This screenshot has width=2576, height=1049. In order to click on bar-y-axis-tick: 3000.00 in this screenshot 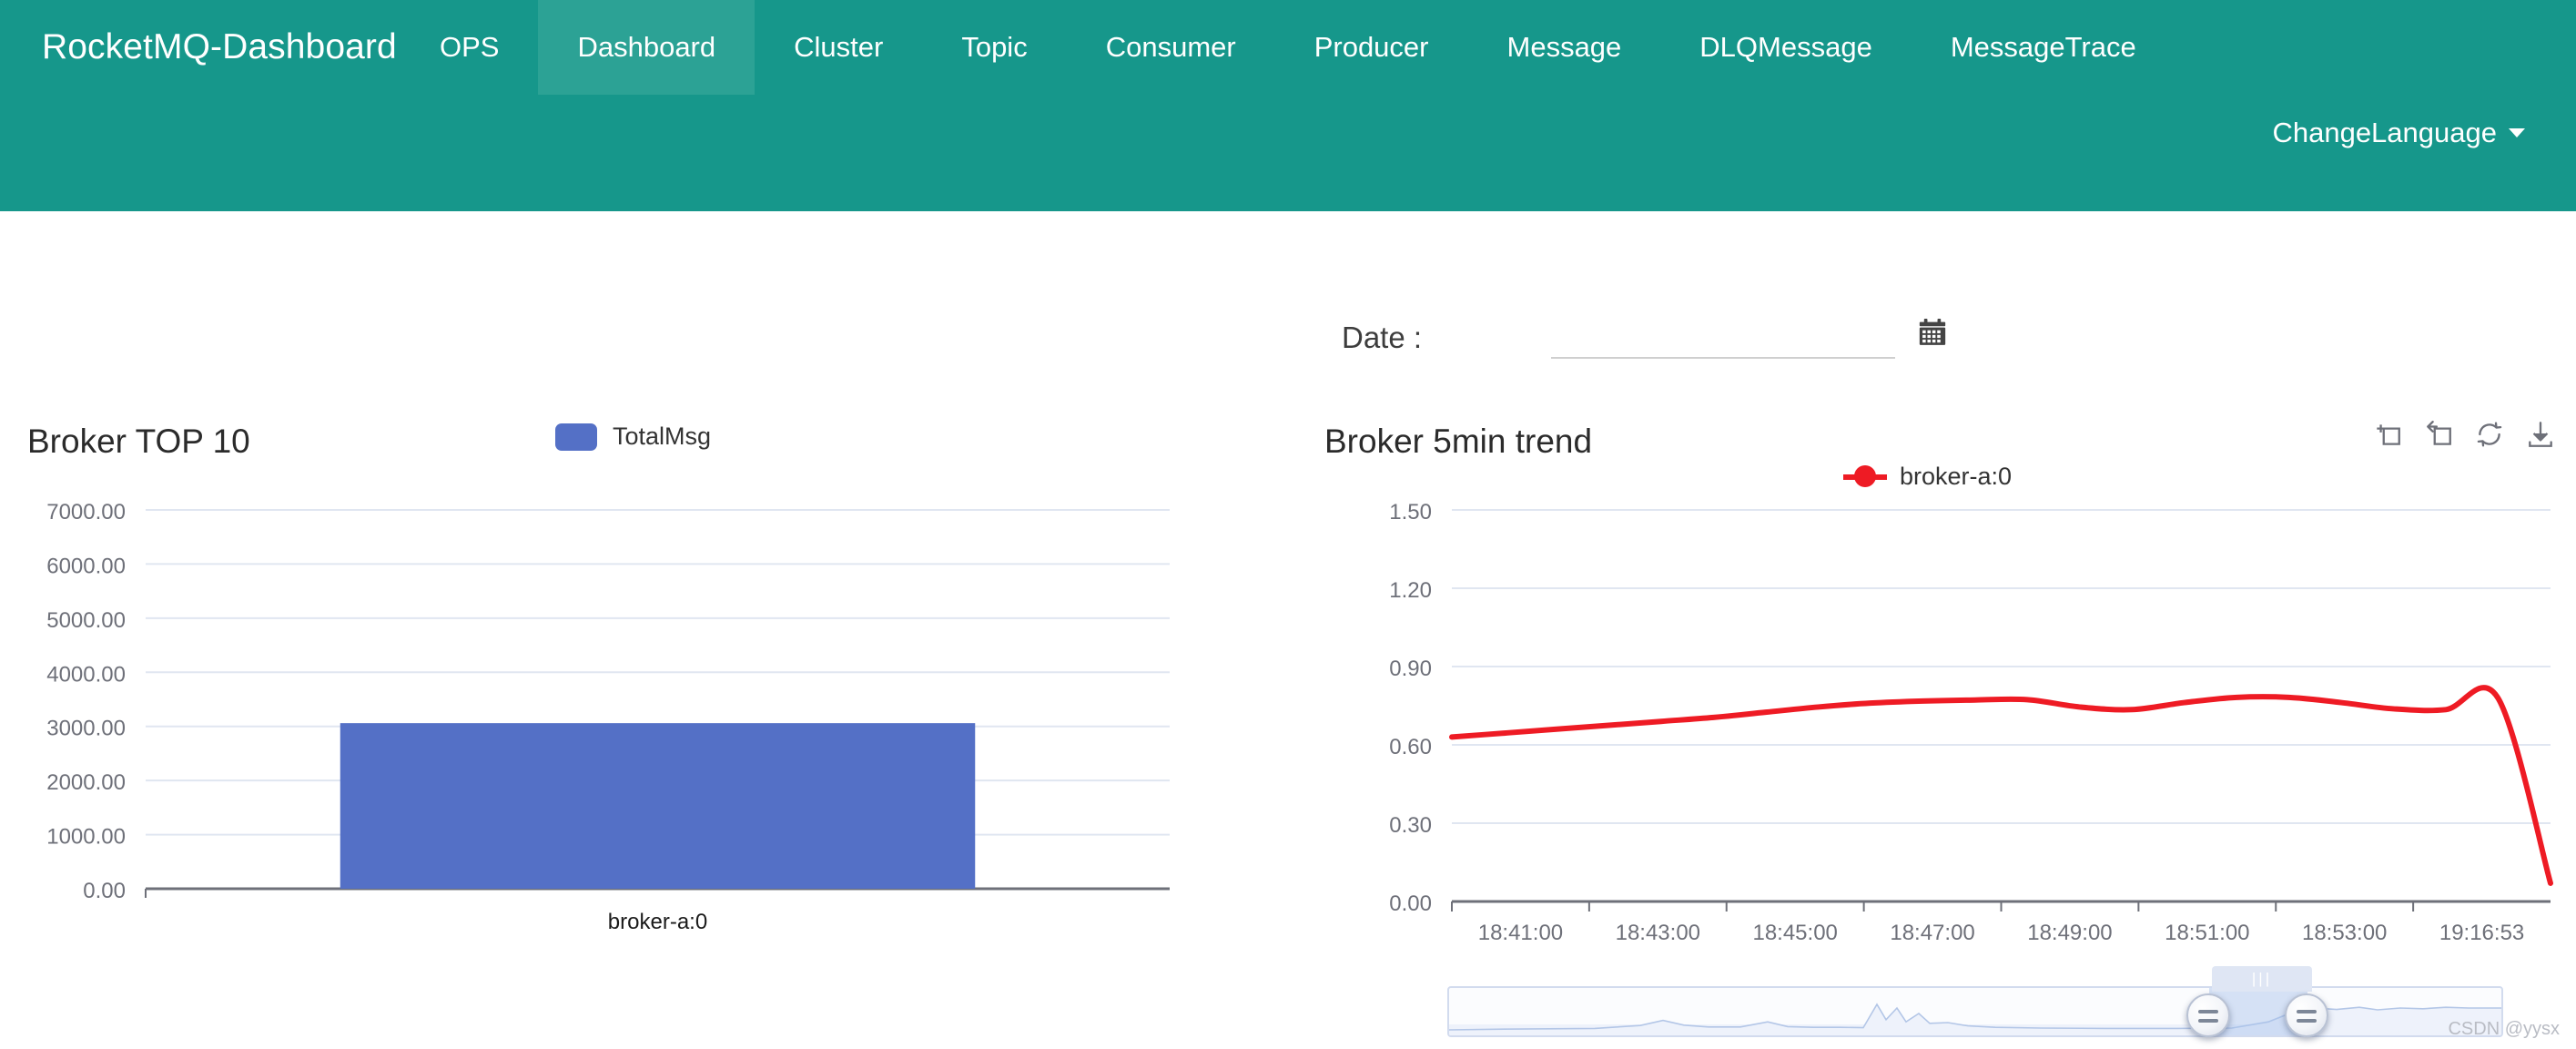, I will do `click(86, 729)`.